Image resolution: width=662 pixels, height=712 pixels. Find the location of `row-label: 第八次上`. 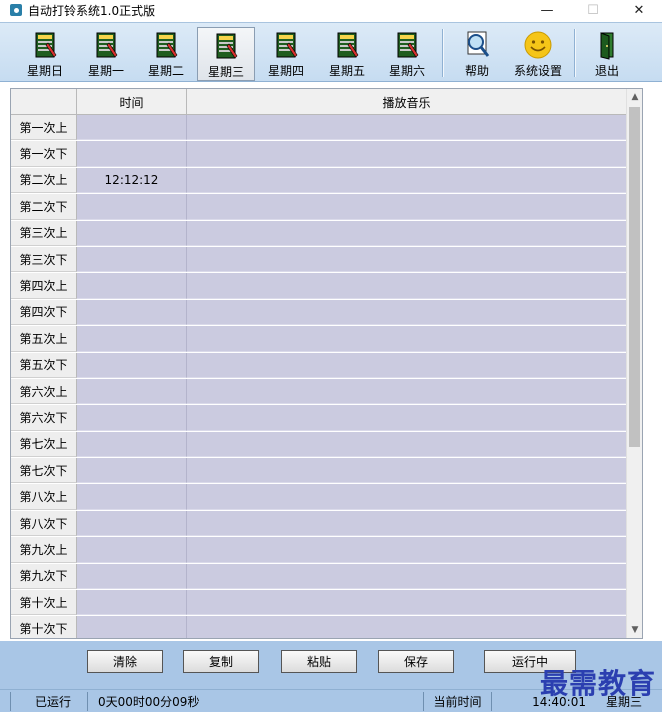

row-label: 第八次上 is located at coordinates (44, 497).